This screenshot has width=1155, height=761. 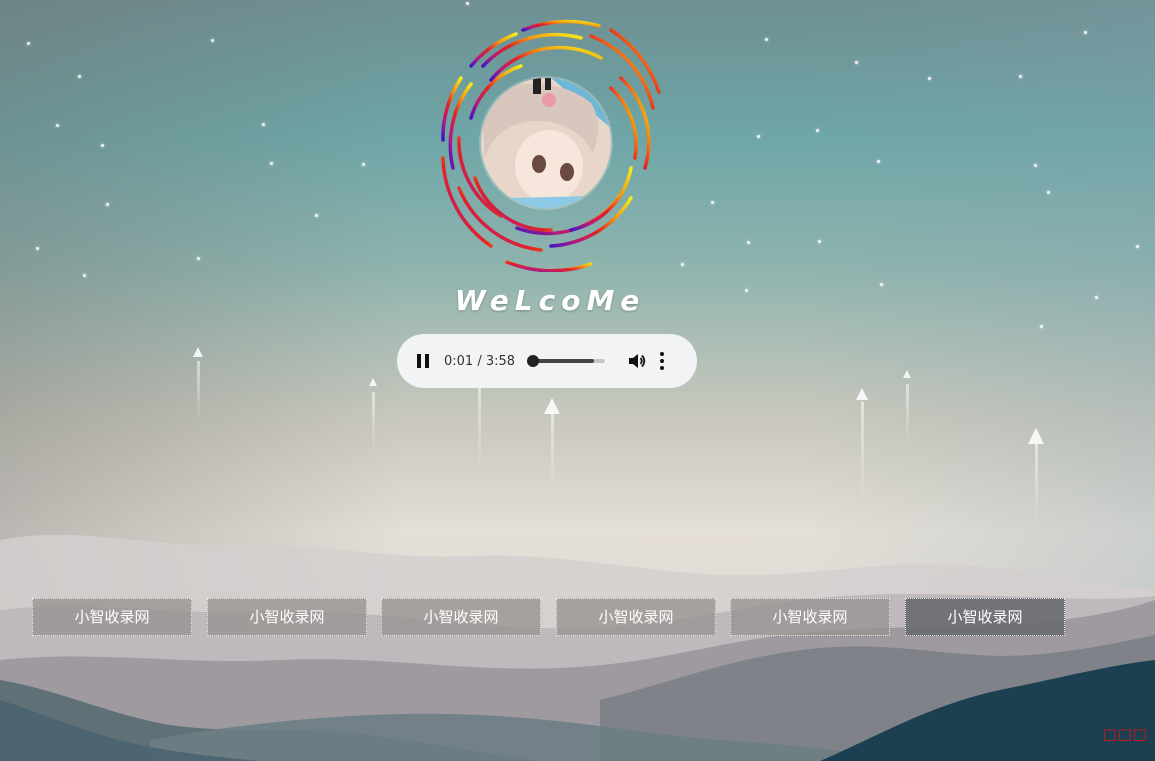 What do you see at coordinates (662, 361) in the screenshot?
I see `more-vertical-icon` at bounding box center [662, 361].